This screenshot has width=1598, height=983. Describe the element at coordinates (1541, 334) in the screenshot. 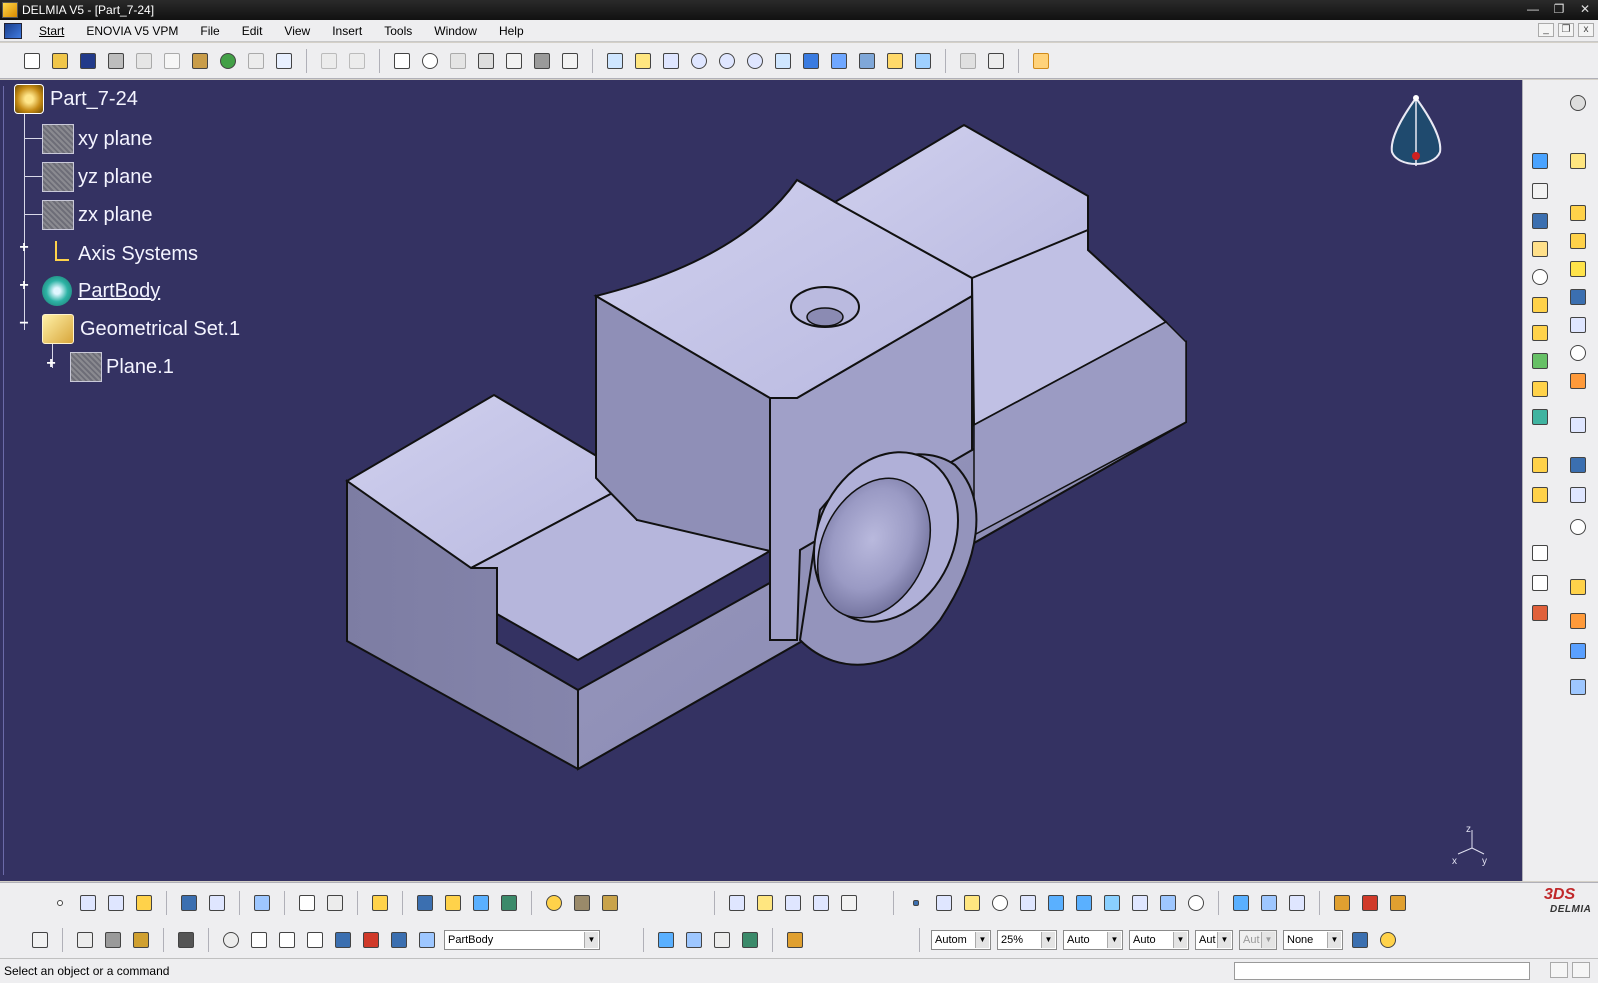

I see `fillet-button` at that location.